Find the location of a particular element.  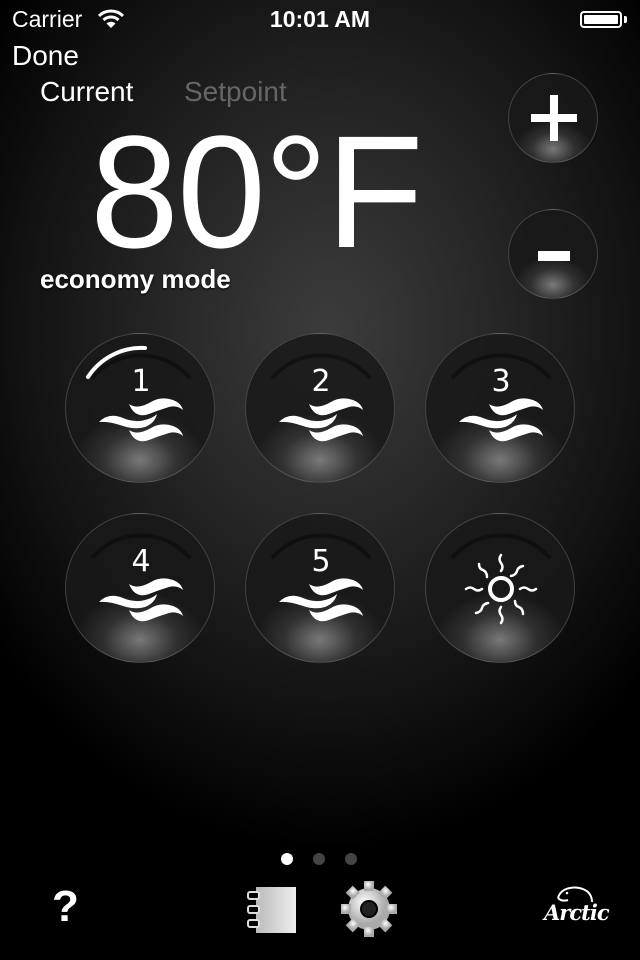

fan-speed-2-button: 2 is located at coordinates (320, 408).